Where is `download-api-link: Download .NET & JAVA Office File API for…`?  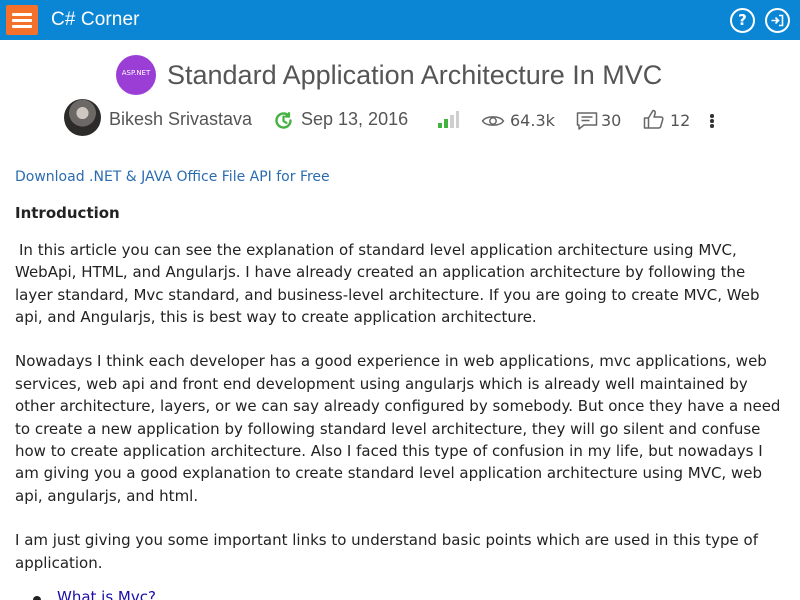 download-api-link: Download .NET & JAVA Office File API for… is located at coordinates (400, 177).